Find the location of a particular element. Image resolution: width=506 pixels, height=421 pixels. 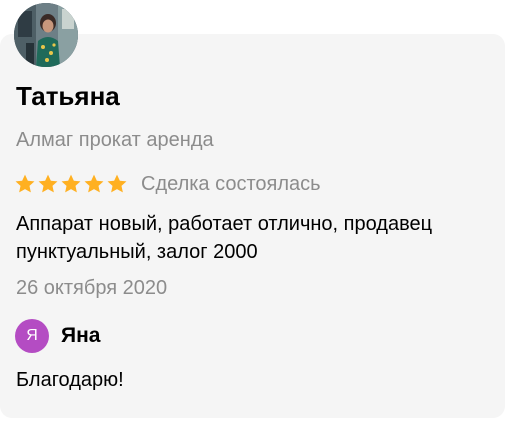

rating-row: Сделка состоялась is located at coordinates (167, 184).